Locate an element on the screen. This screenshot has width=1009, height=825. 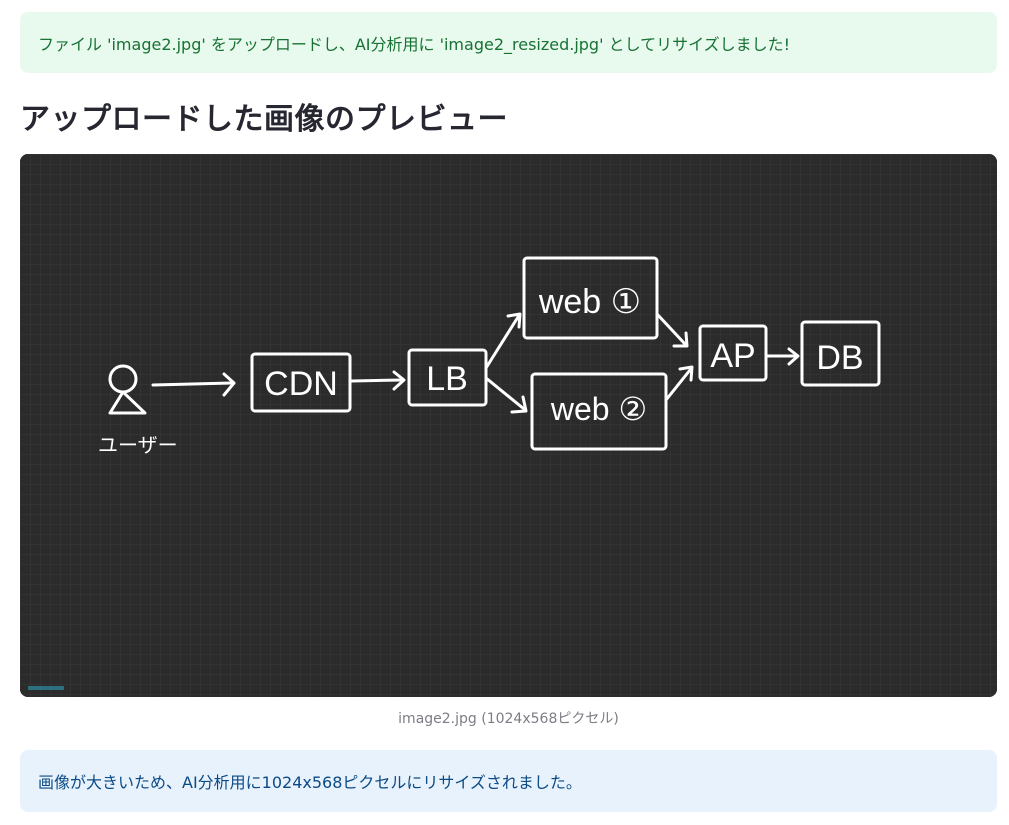
ap-label: AP is located at coordinates (732, 356).